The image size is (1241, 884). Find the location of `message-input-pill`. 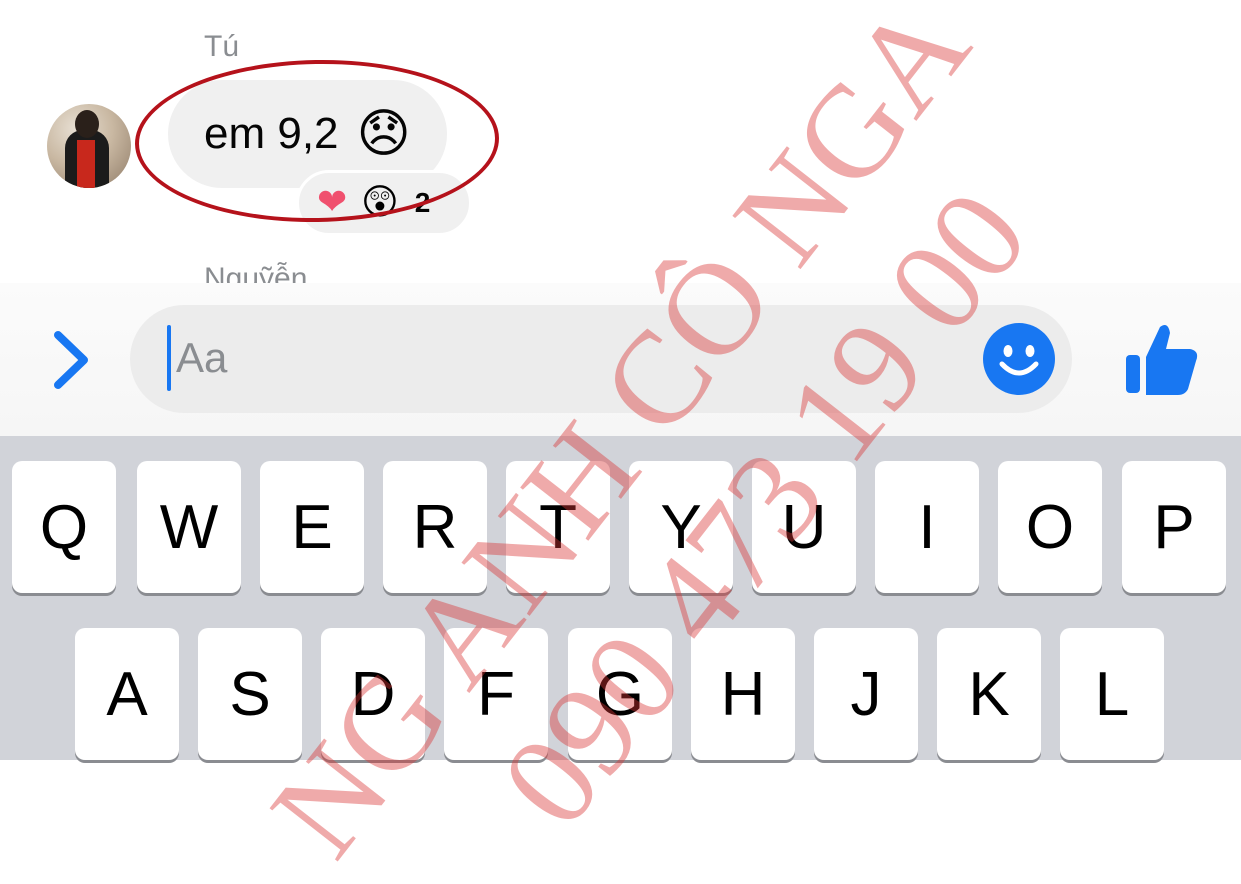

message-input-pill is located at coordinates (601, 359).